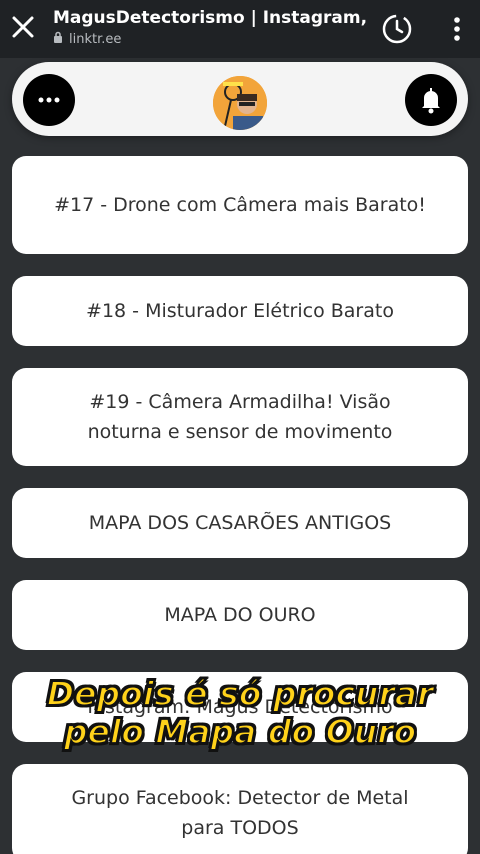 Image resolution: width=480 pixels, height=854 pixels. What do you see at coordinates (240, 615) in the screenshot?
I see `link-button-mapa-ouro: MAPA DO OURO` at bounding box center [240, 615].